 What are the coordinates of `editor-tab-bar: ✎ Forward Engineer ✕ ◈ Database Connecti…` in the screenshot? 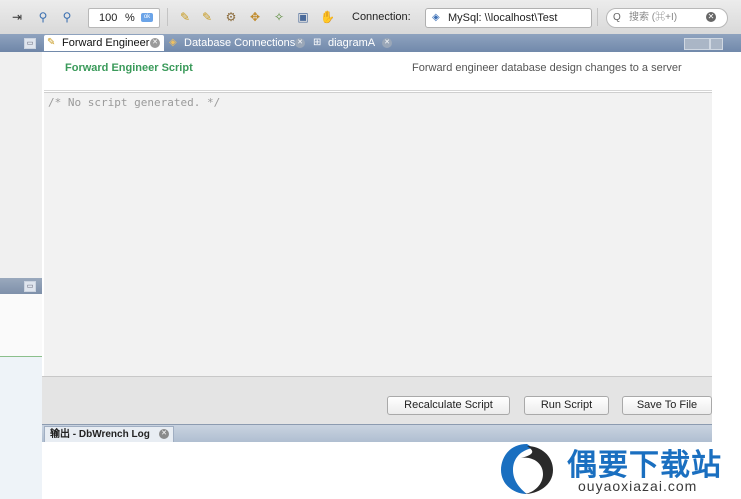 It's located at (391, 43).